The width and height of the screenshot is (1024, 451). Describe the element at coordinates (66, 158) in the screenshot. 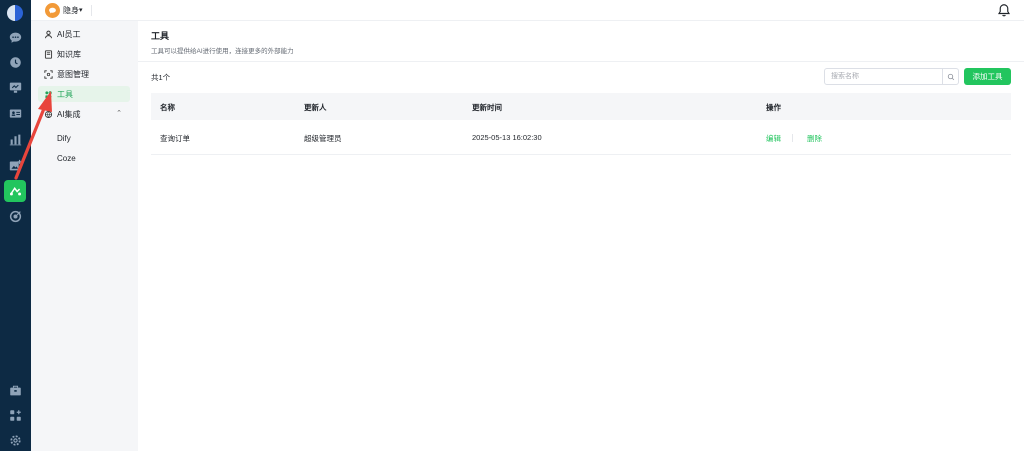

I see `sidebar-subitem-coze: Coze` at that location.